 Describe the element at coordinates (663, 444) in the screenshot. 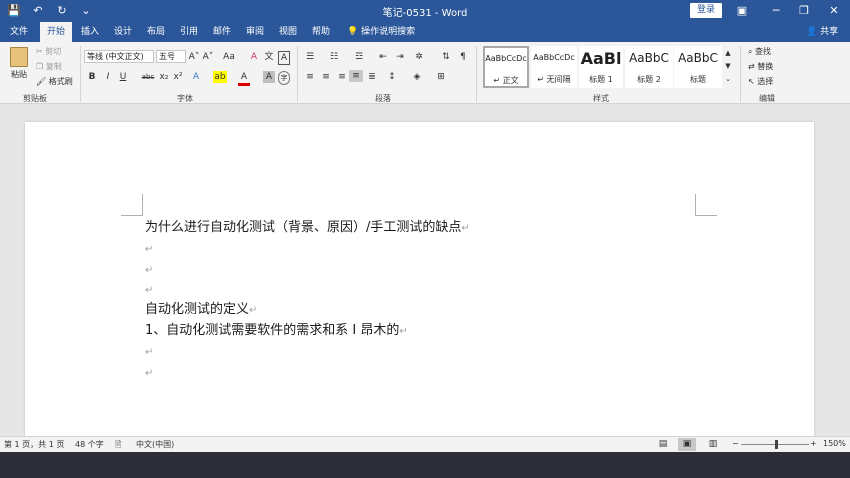

I see `read-mode-icon: ▤` at that location.